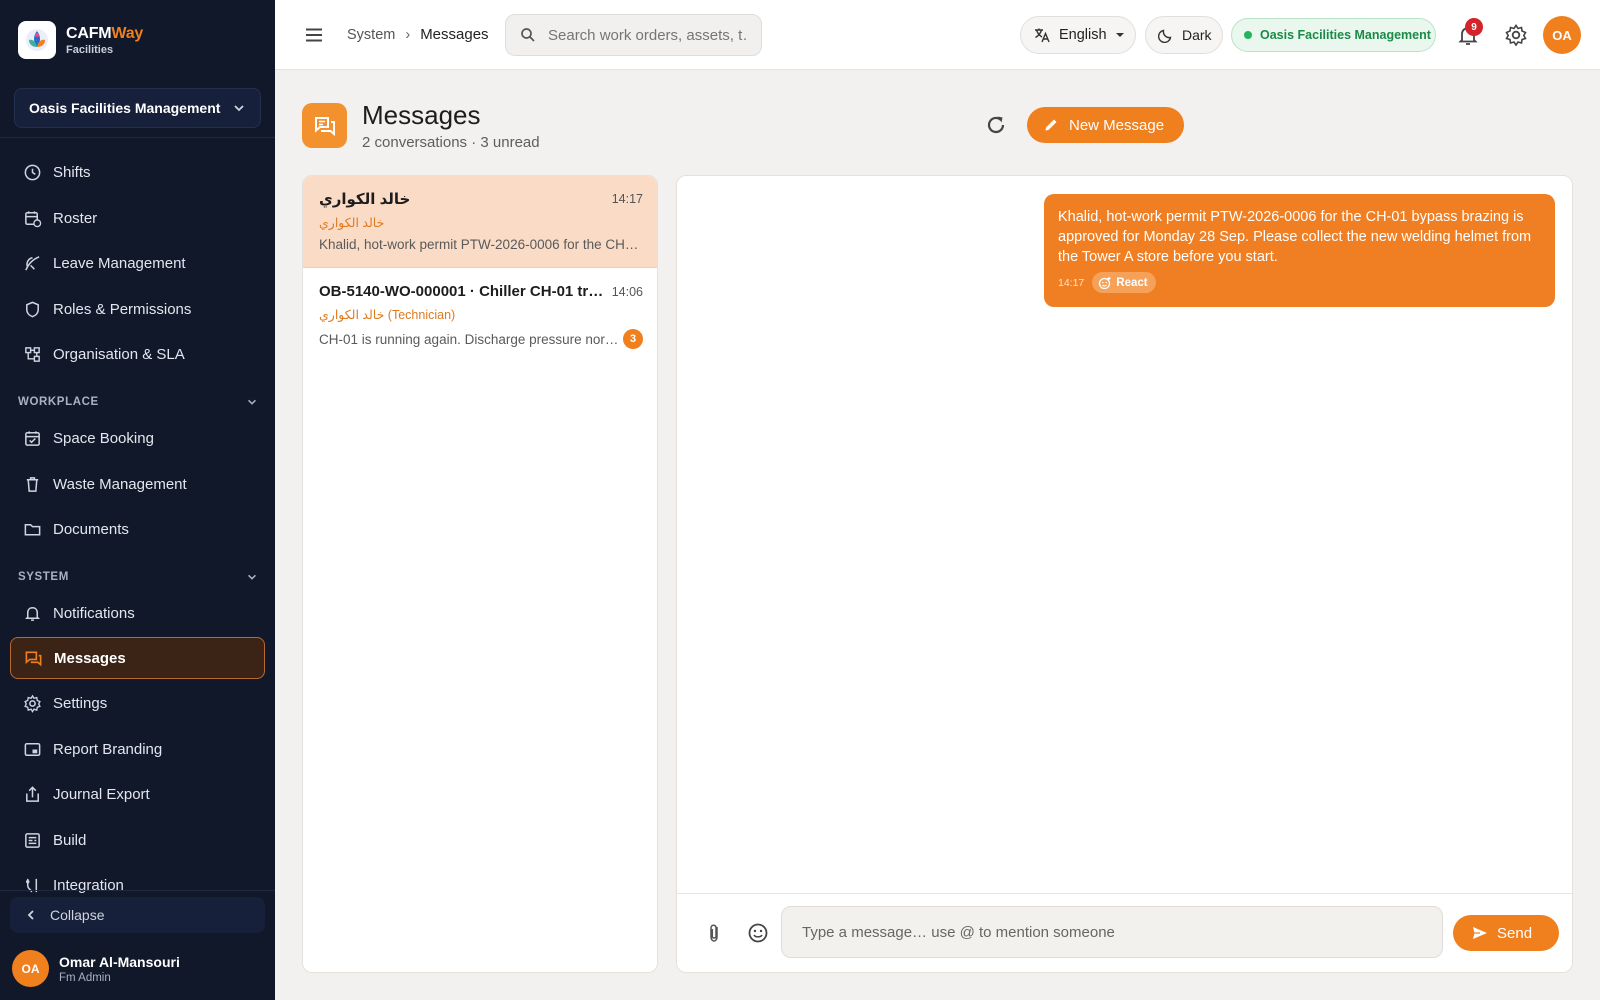 The width and height of the screenshot is (1600, 1000). What do you see at coordinates (32, 613) in the screenshot?
I see `bell-icon` at bounding box center [32, 613].